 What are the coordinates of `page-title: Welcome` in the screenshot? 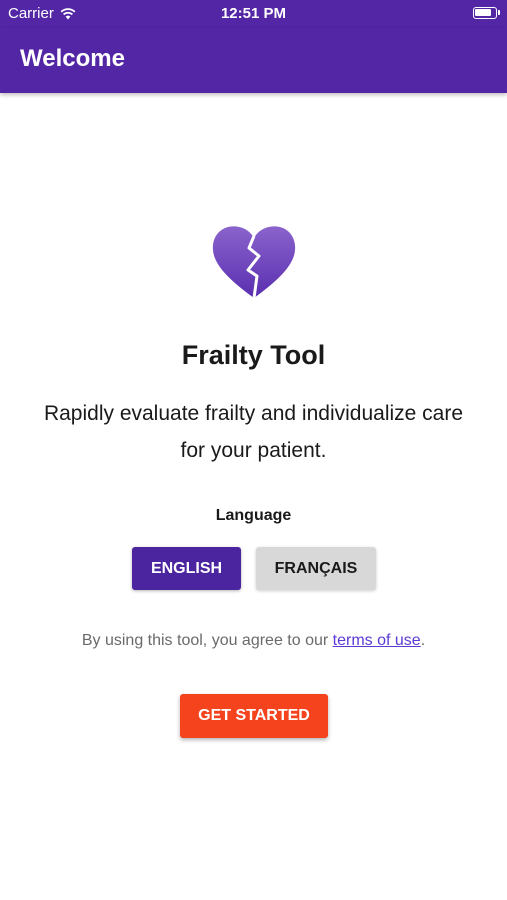 It's located at (72, 58).